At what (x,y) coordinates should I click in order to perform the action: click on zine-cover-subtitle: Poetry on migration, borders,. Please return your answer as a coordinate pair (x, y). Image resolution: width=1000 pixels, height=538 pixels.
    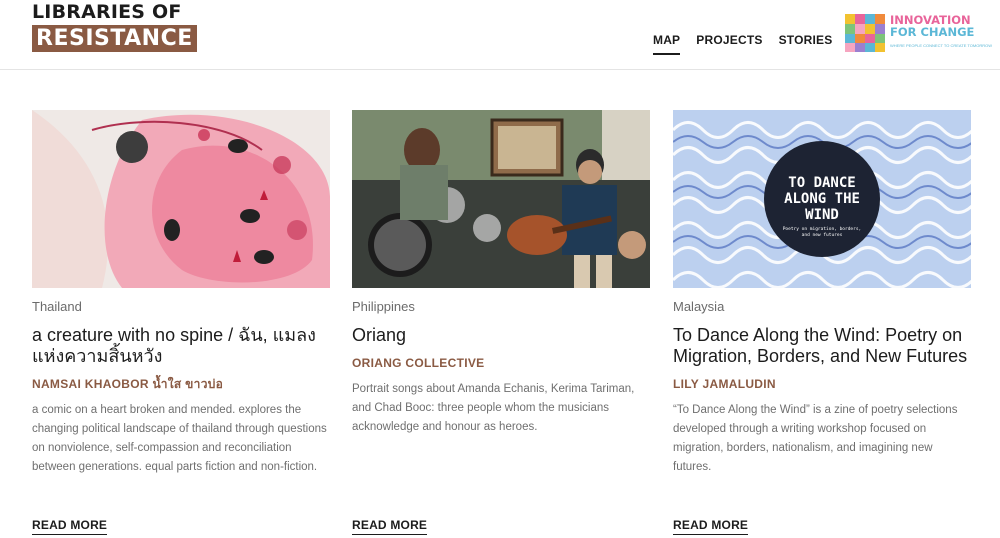
    Looking at the image, I should click on (822, 229).